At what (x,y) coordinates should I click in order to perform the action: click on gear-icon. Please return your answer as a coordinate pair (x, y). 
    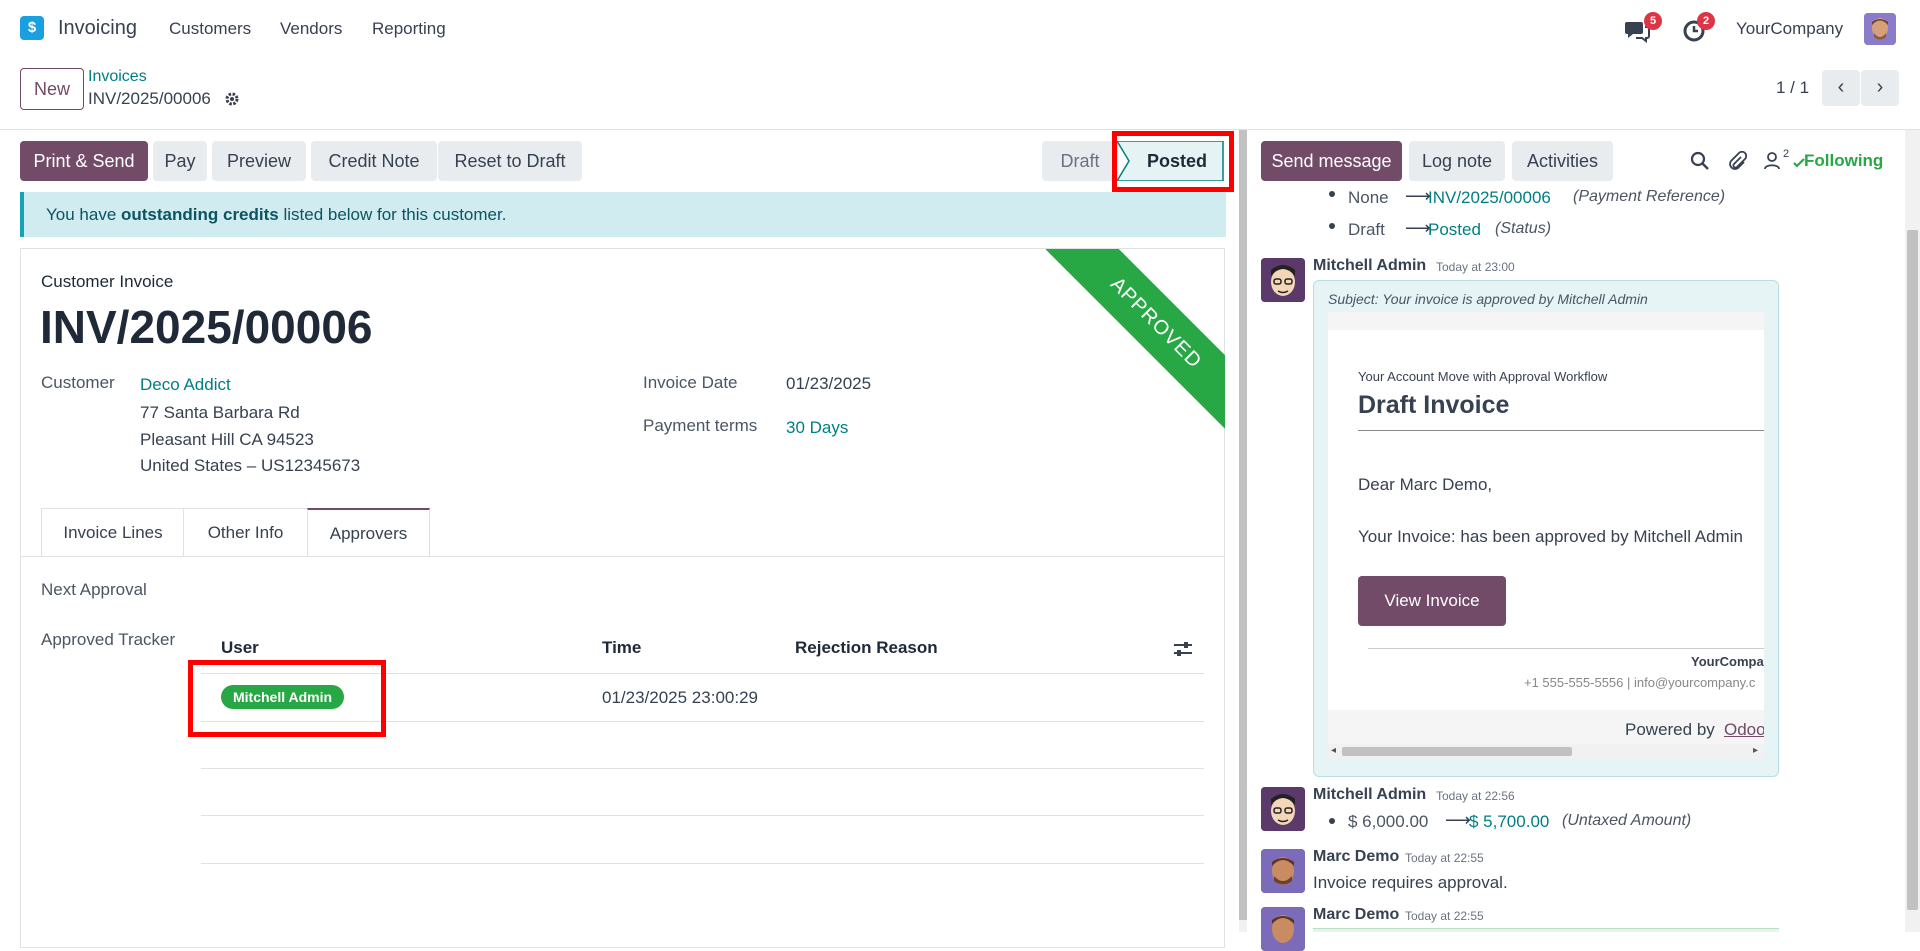
    Looking at the image, I should click on (232, 99).